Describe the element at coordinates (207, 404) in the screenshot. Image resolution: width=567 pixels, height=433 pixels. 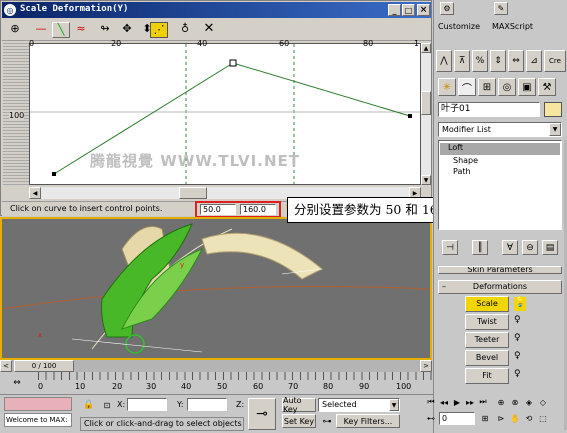
I see `y-coordinate-field` at that location.